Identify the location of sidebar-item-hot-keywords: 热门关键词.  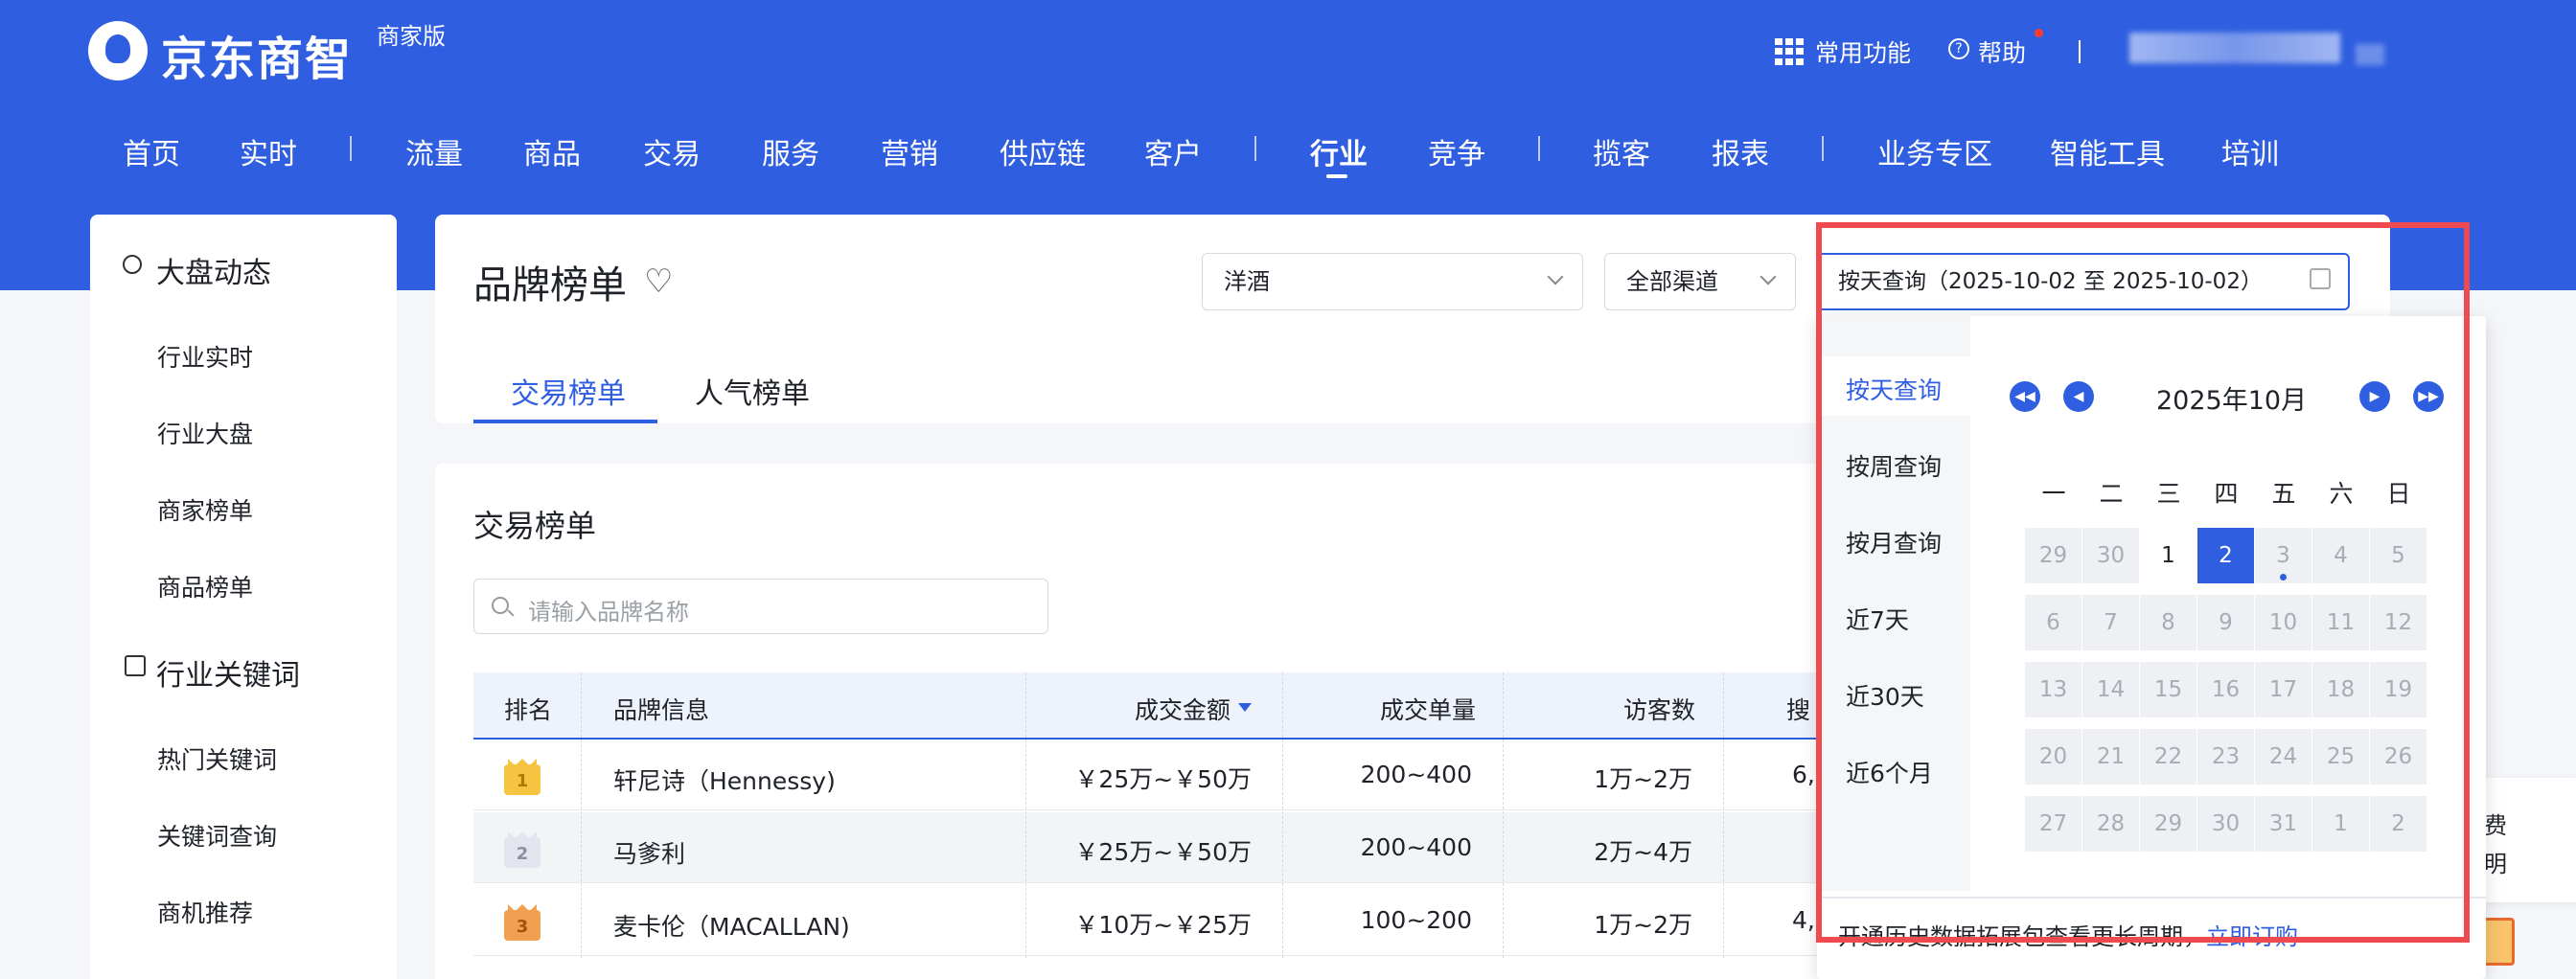
(217, 758).